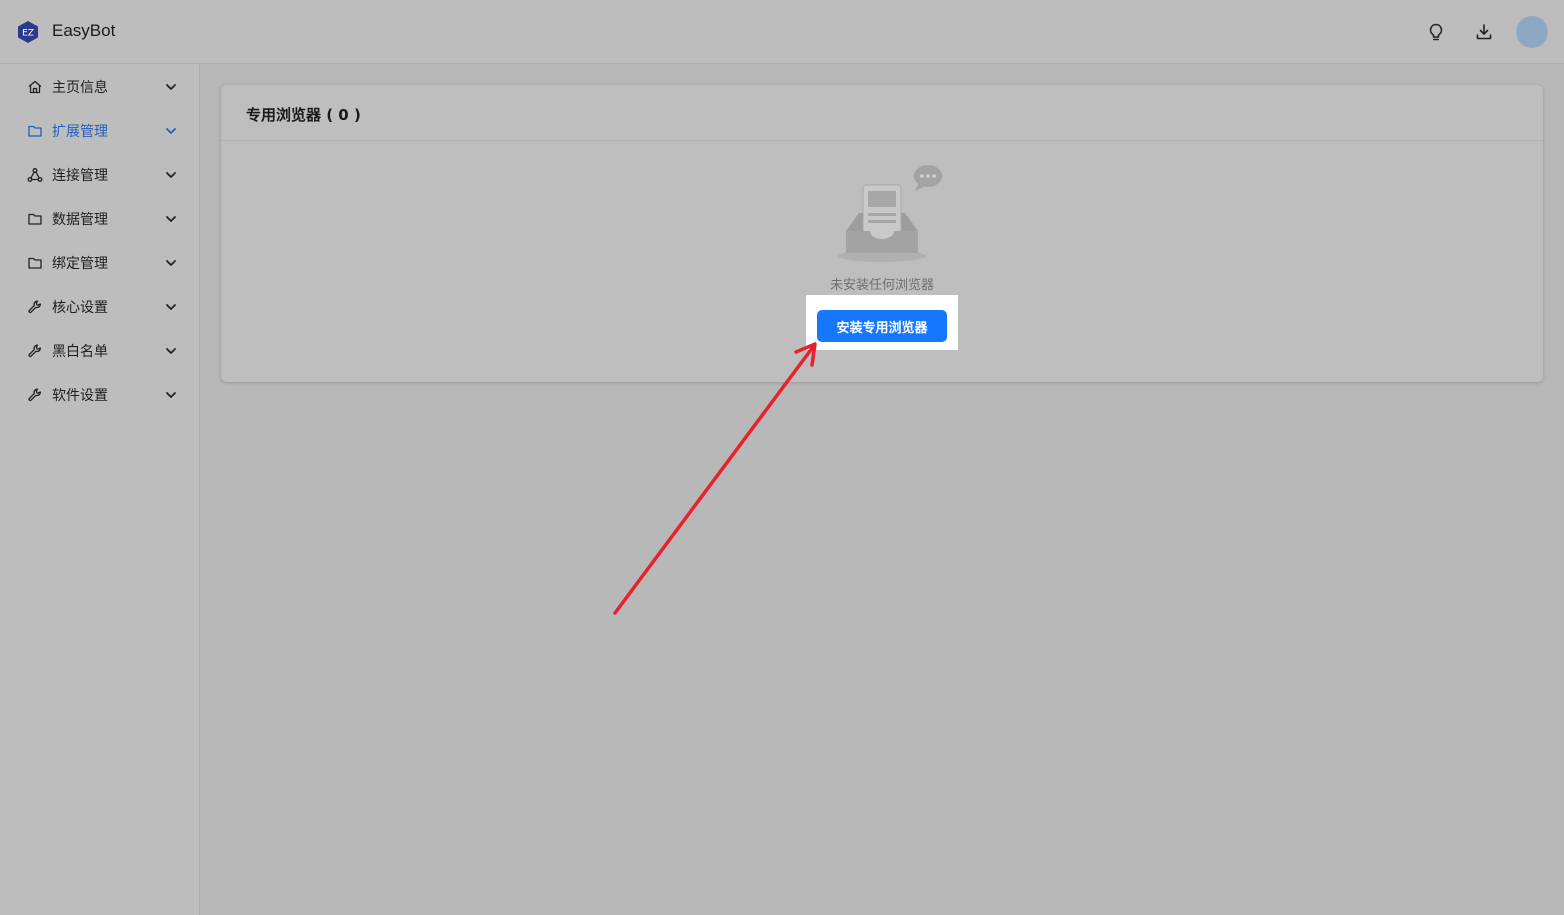 The width and height of the screenshot is (1564, 915). What do you see at coordinates (1484, 32) in the screenshot?
I see `download-icon` at bounding box center [1484, 32].